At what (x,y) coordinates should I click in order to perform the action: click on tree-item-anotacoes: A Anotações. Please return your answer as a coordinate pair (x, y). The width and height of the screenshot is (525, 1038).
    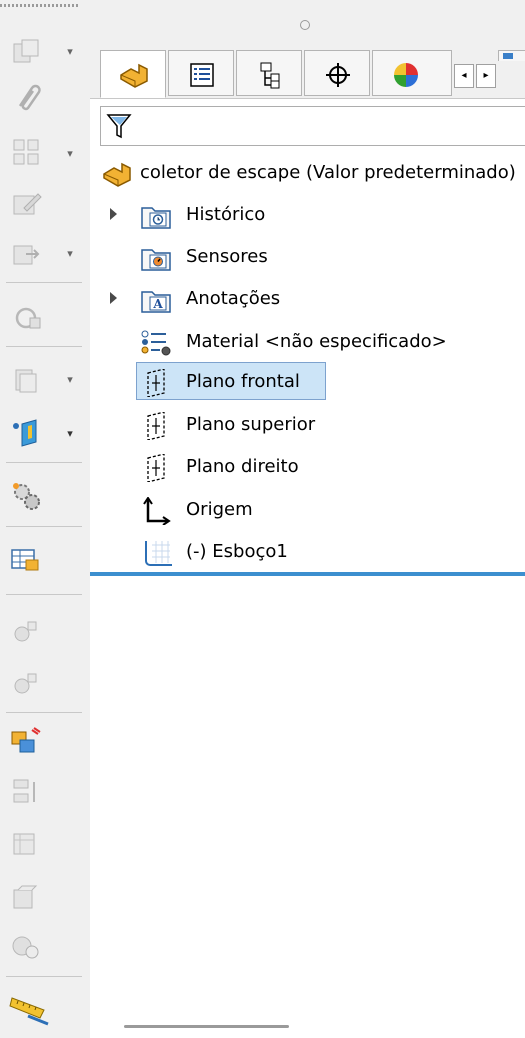
    Looking at the image, I should click on (307, 299).